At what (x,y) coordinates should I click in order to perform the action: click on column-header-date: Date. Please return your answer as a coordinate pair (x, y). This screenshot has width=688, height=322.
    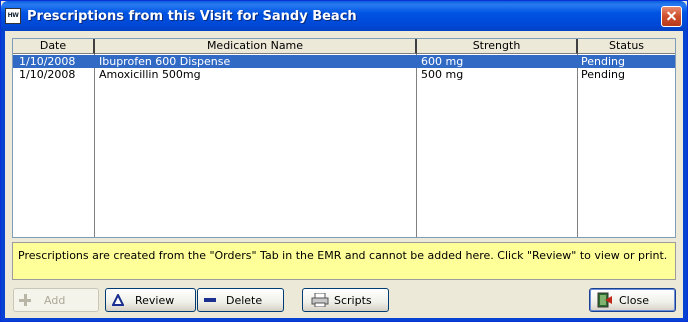
    Looking at the image, I should click on (54, 46).